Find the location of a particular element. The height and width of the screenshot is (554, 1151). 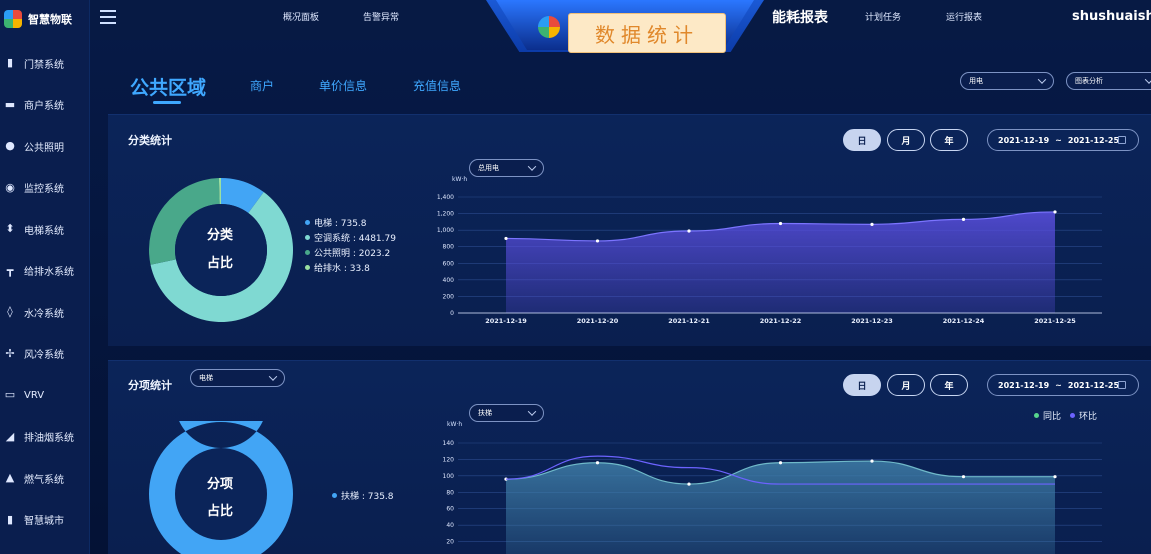

vrv-icon: ▭ is located at coordinates (10, 394).